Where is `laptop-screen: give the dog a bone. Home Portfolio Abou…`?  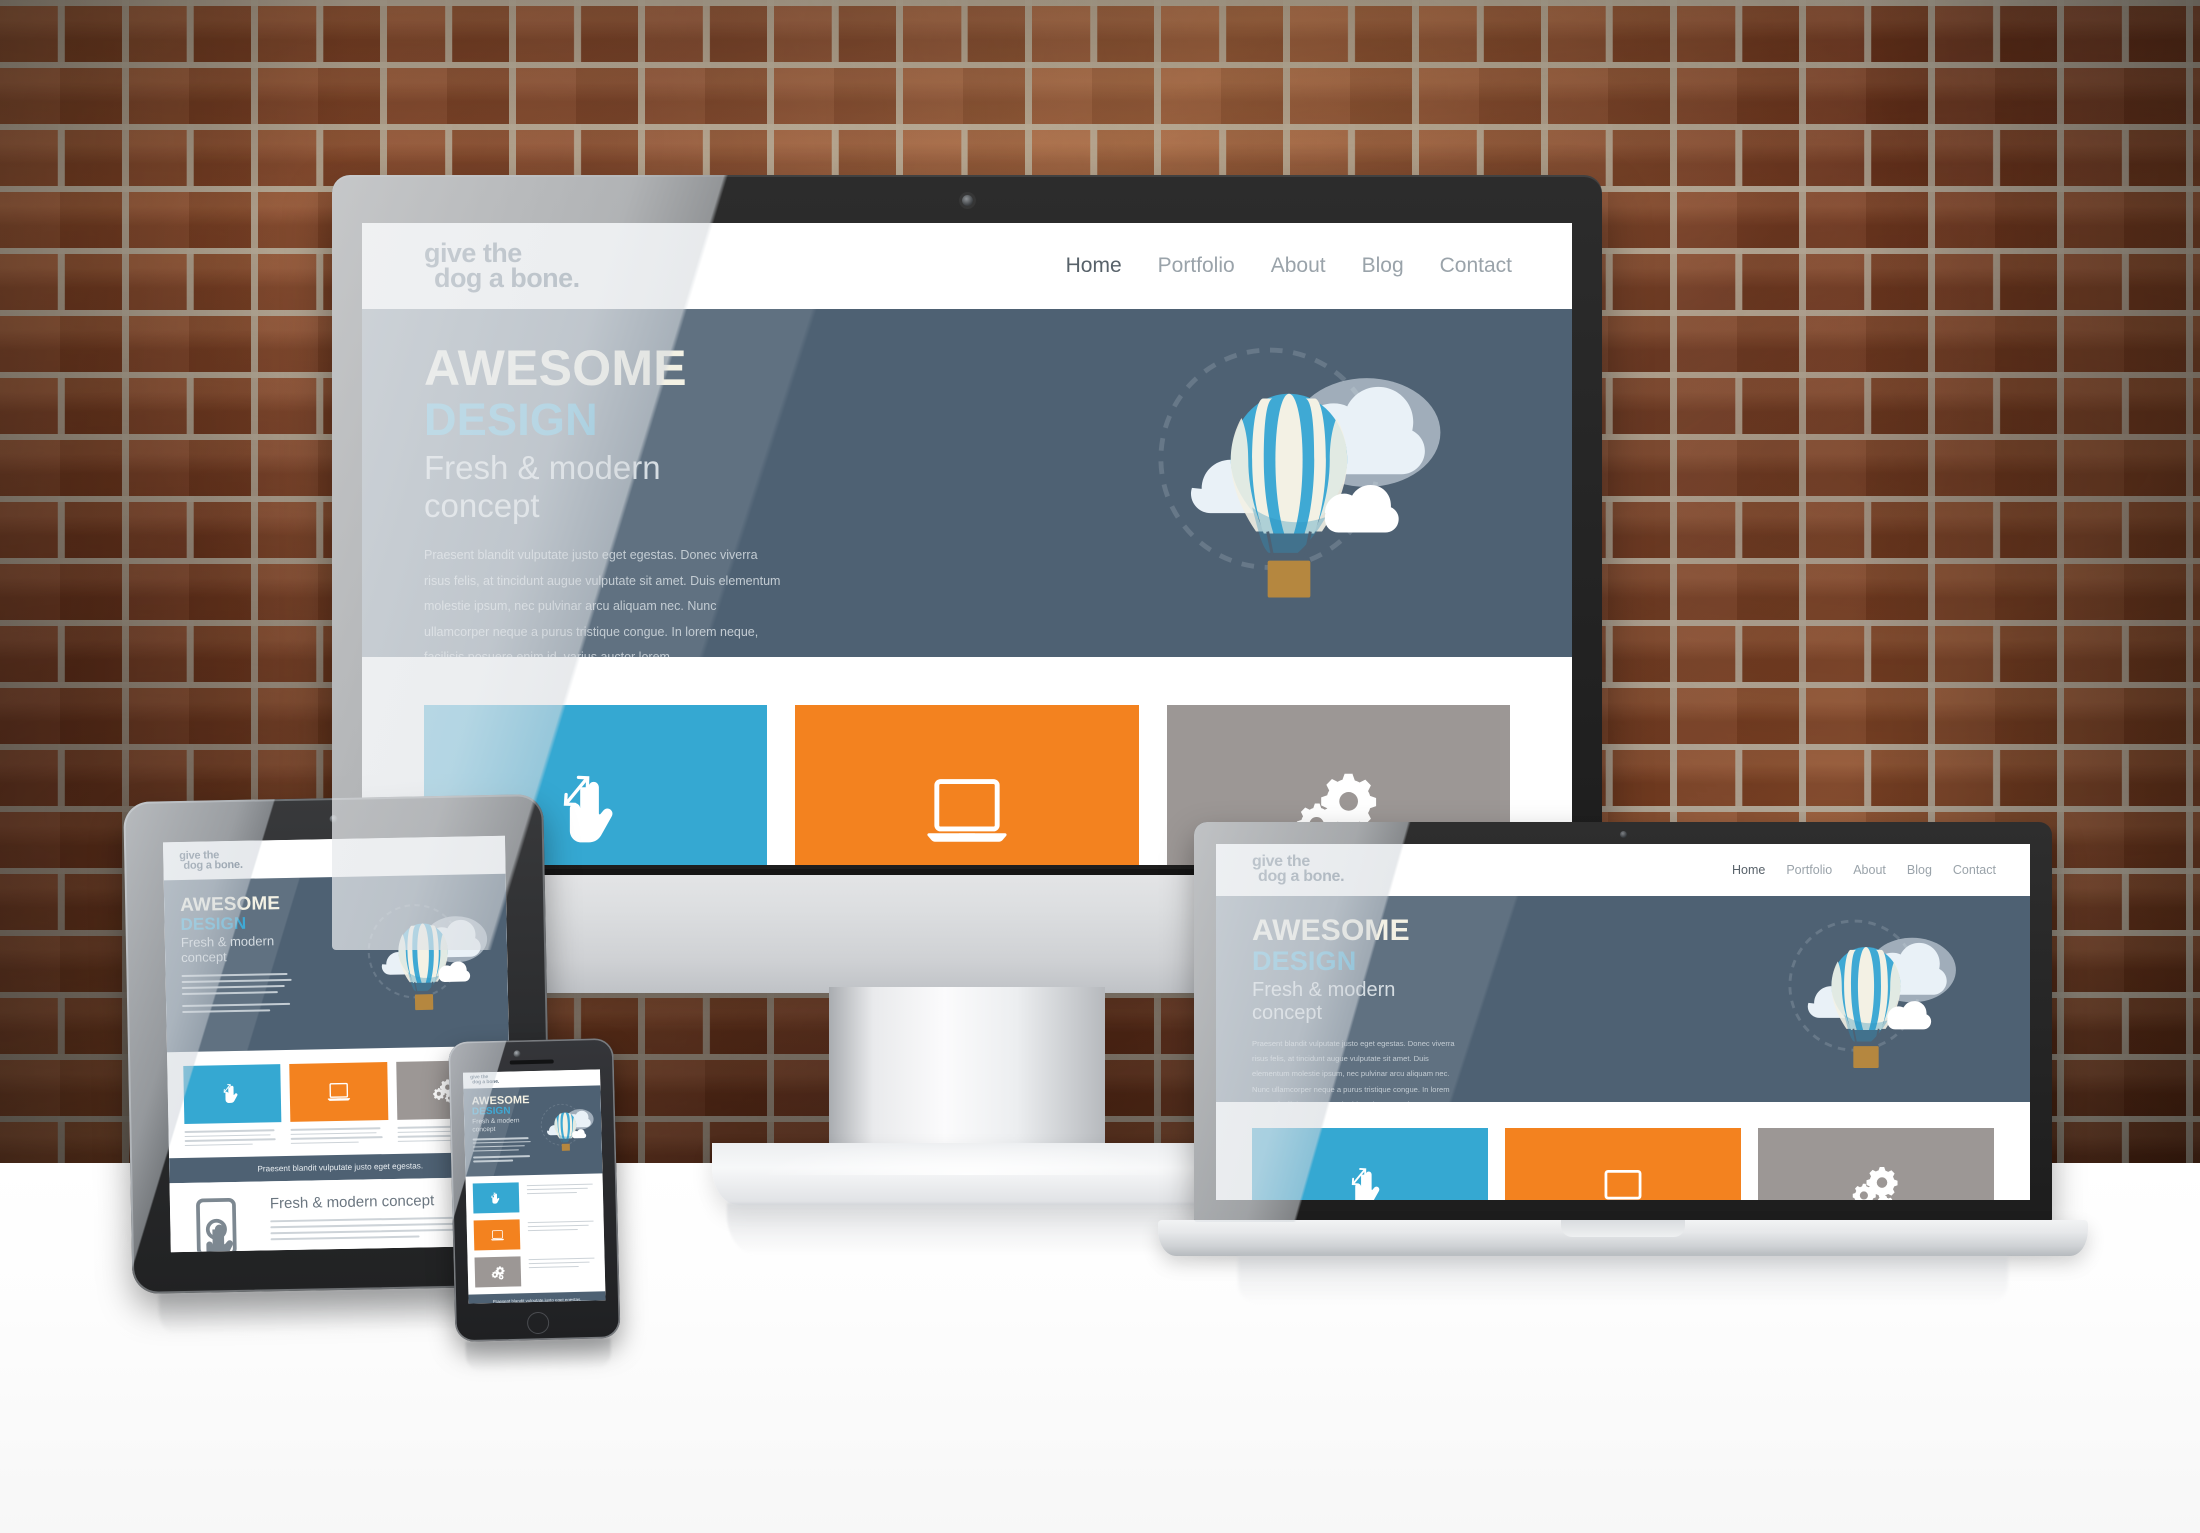 laptop-screen: give the dog a bone. Home Portfolio Abou… is located at coordinates (1623, 1022).